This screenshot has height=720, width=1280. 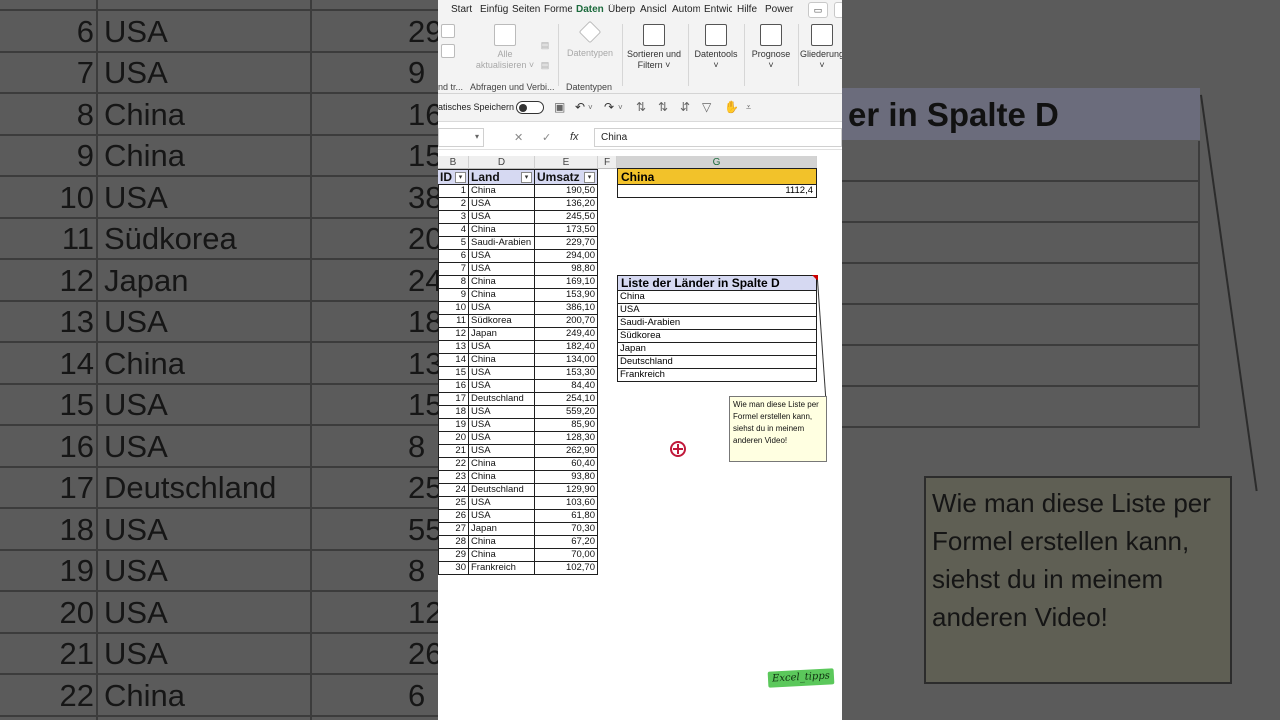 What do you see at coordinates (461, 137) in the screenshot?
I see `name-box: ▾` at bounding box center [461, 137].